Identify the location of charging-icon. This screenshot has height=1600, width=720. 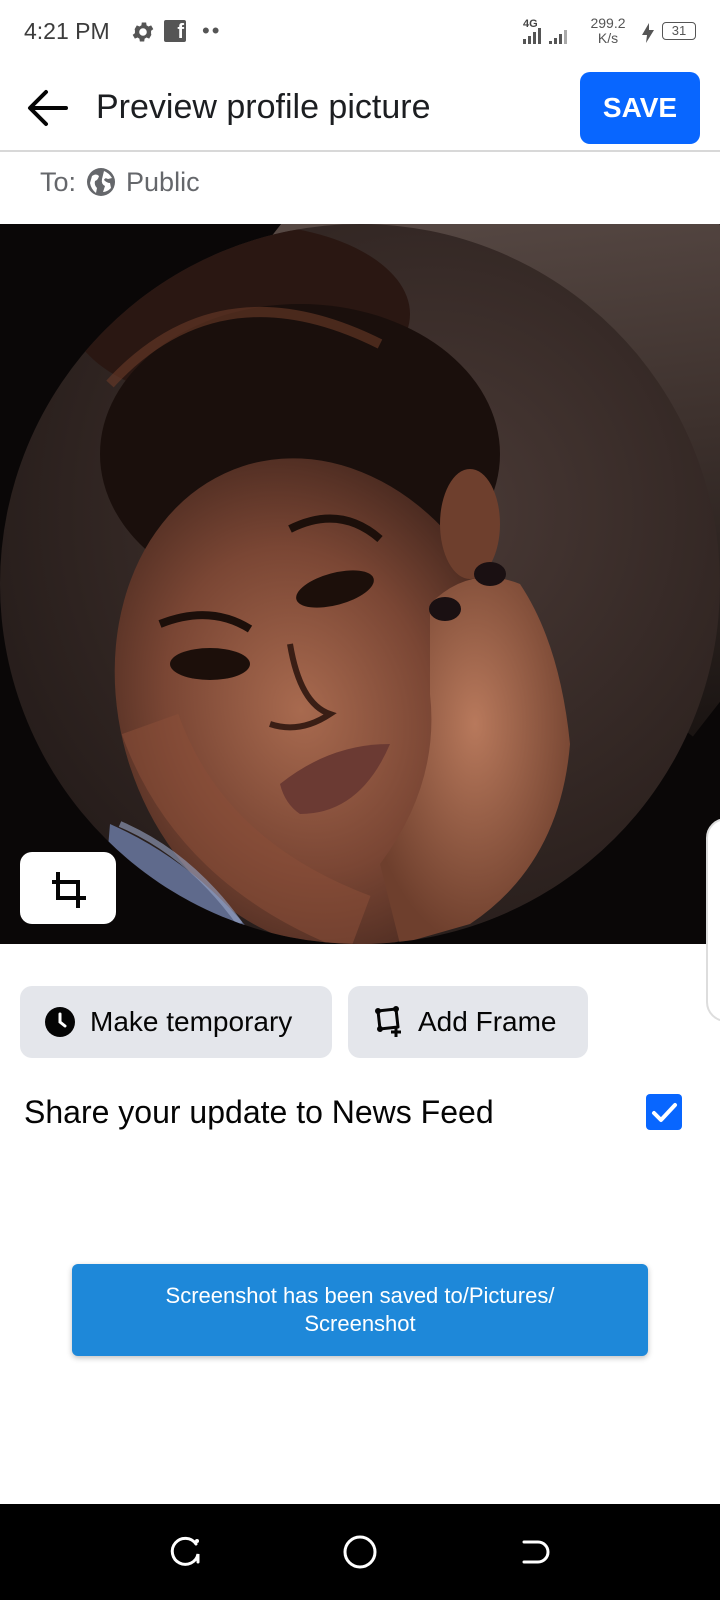
(648, 33).